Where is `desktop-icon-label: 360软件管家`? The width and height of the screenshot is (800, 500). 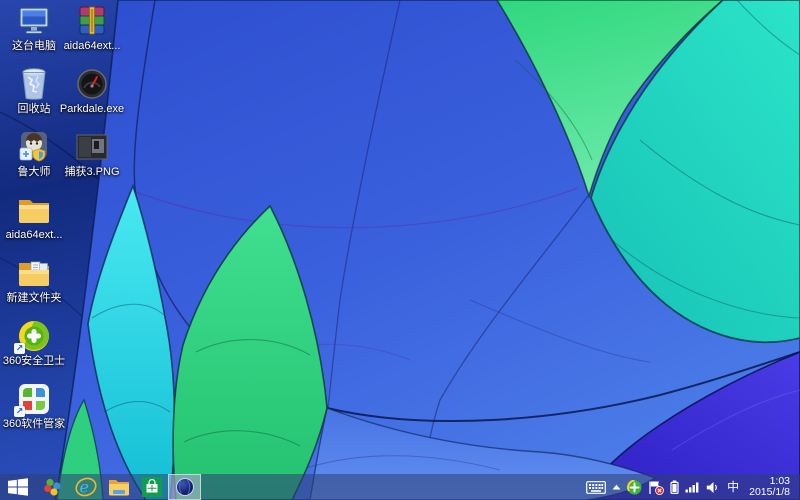
desktop-icon-label: 360软件管家 is located at coordinates (34, 424).